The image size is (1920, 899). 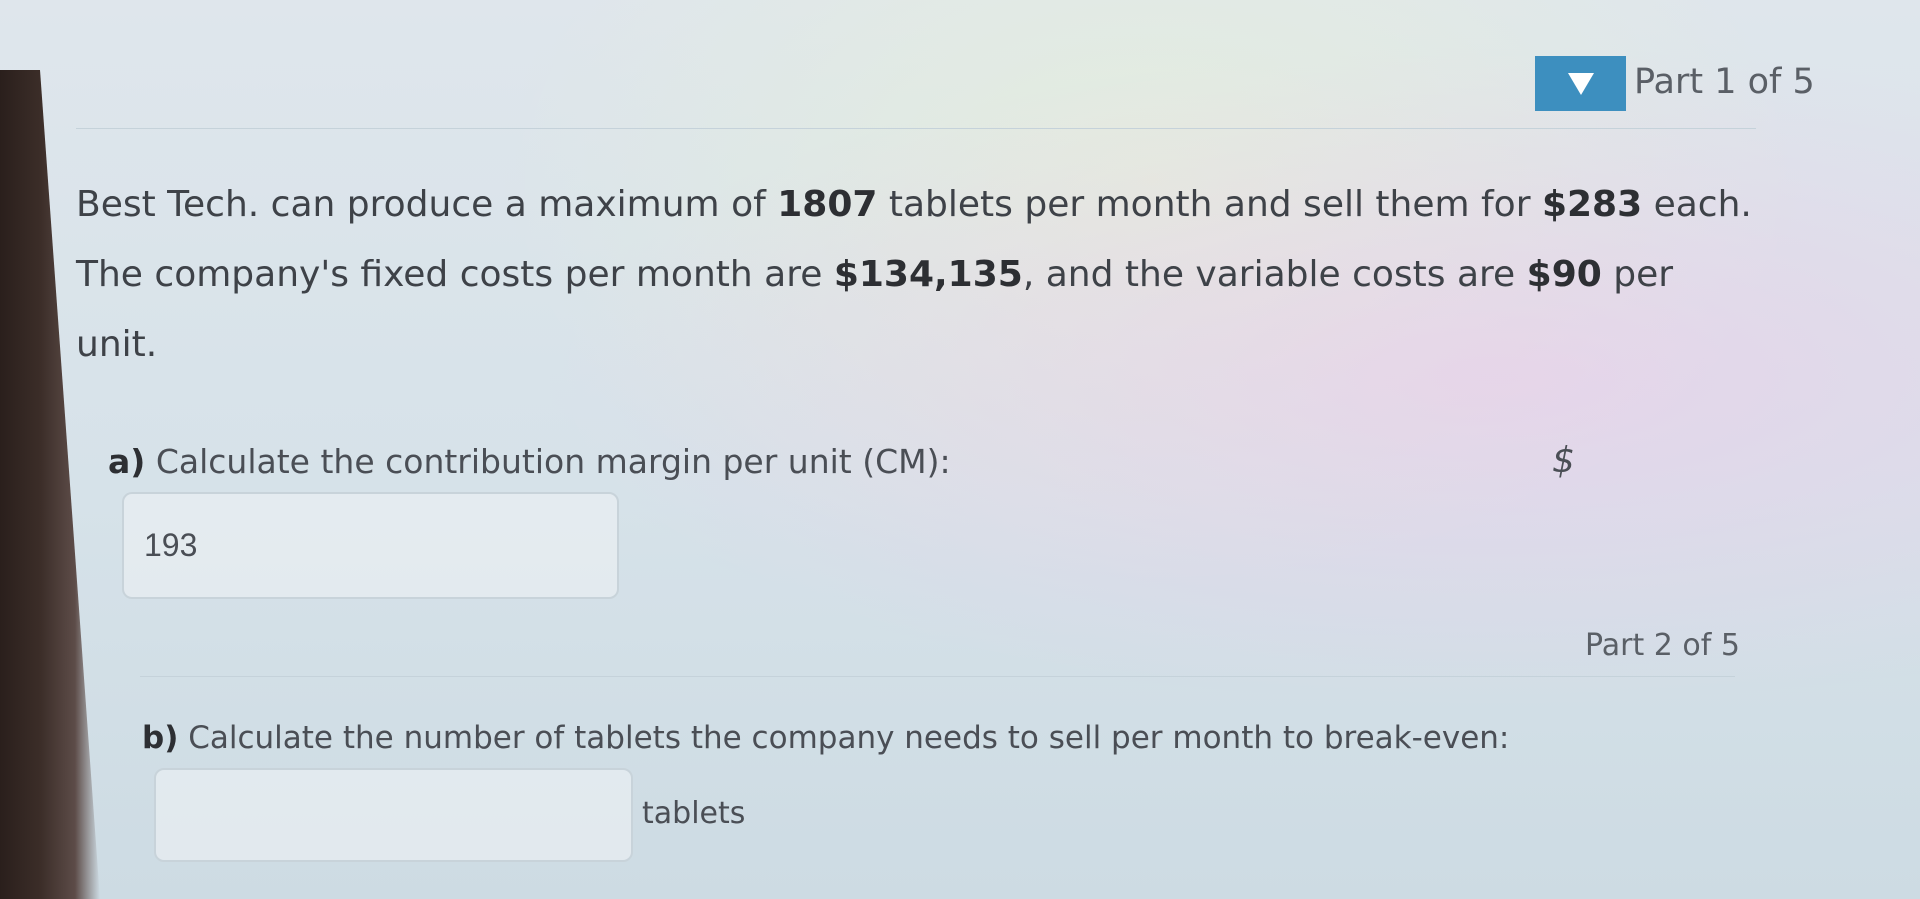 I want to click on header-divider, so click(x=916, y=128).